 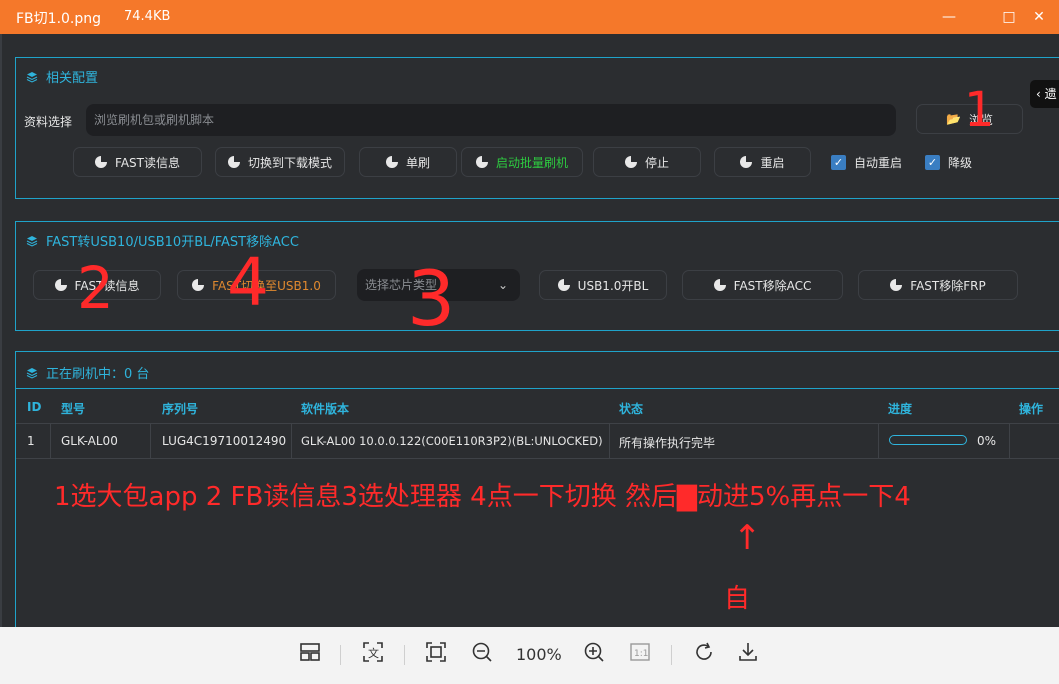 I want to click on annotation-2: 2, so click(x=95, y=288).